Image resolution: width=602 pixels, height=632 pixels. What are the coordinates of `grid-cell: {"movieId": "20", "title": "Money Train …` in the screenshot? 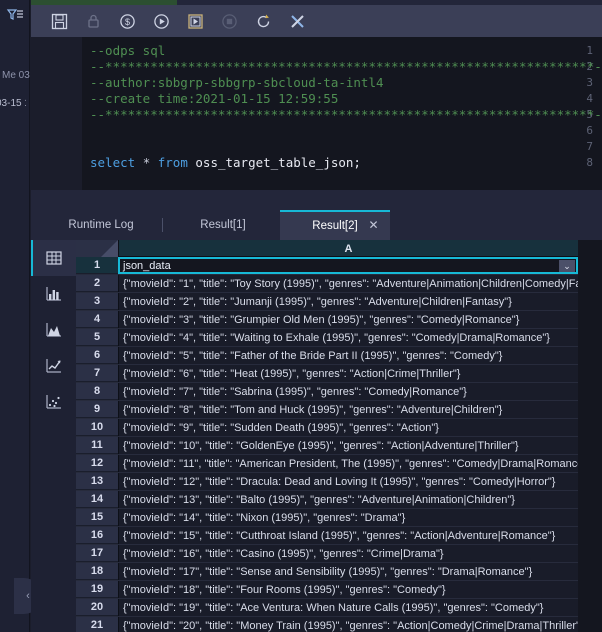 It's located at (348, 624).